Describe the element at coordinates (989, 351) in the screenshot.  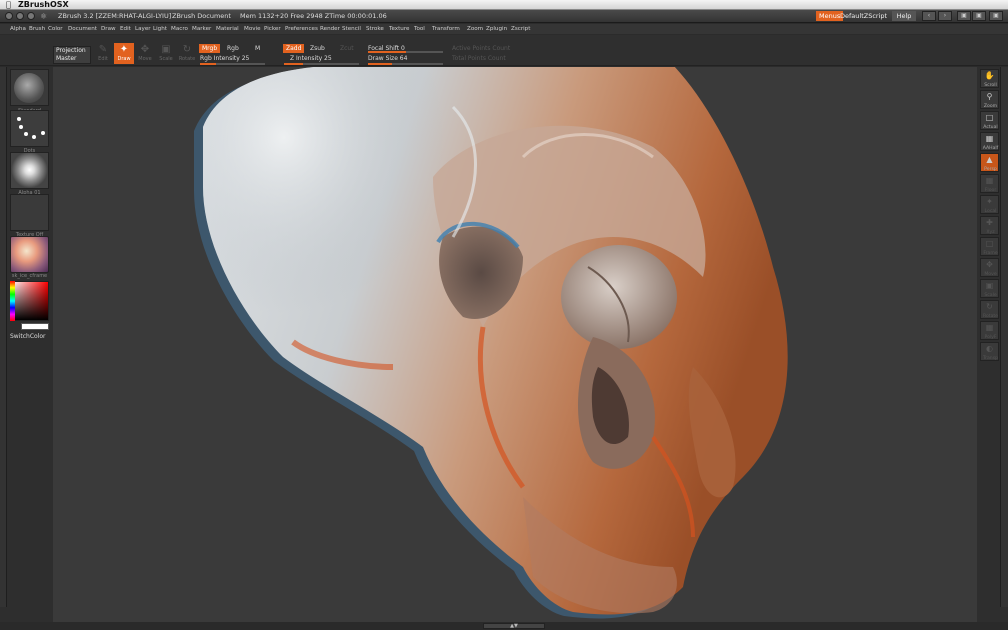
I see `transp-button: ◐ Transp` at that location.